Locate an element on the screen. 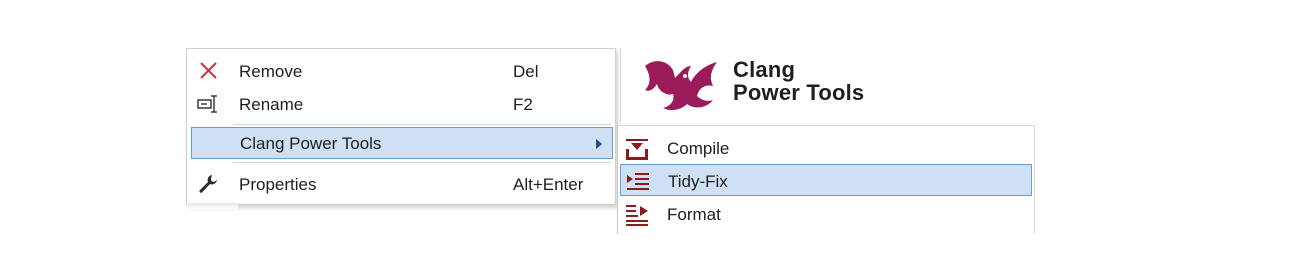  menu-item-shortcut: F2 is located at coordinates (523, 104).